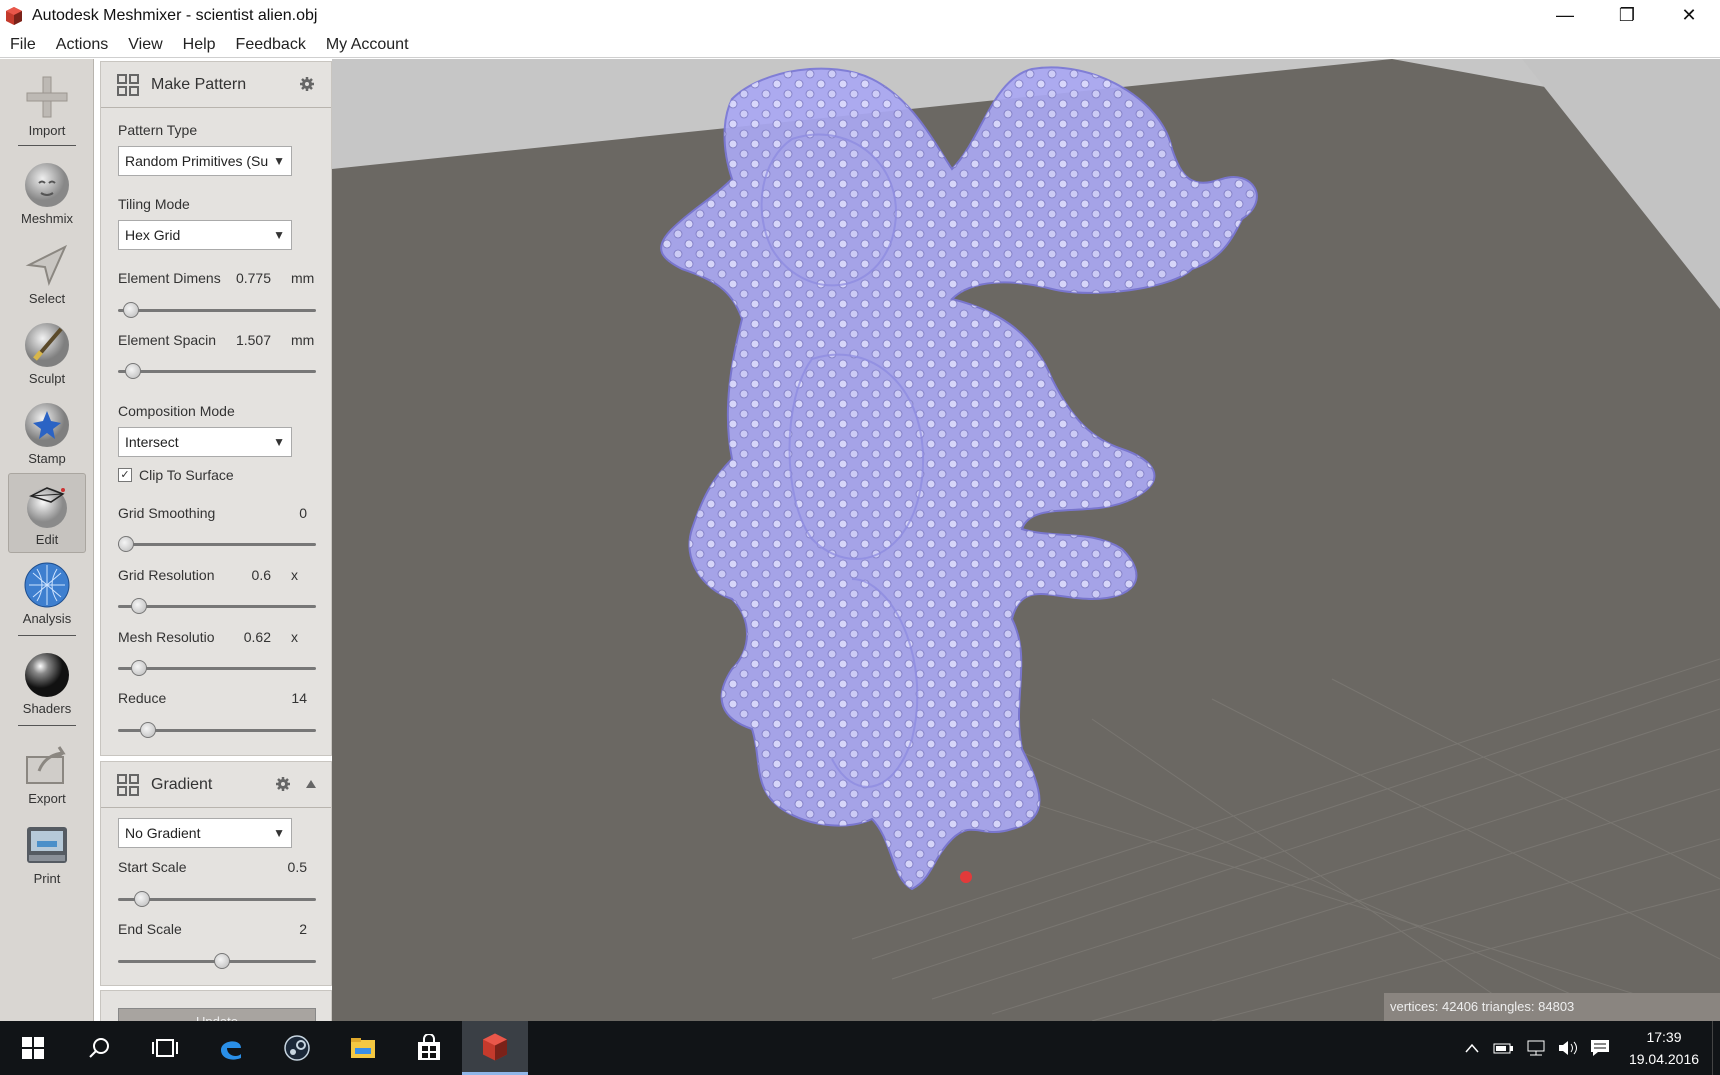 Image resolution: width=1720 pixels, height=1075 pixels. Describe the element at coordinates (216, 785) in the screenshot. I see `gradient-header: Gradient` at that location.